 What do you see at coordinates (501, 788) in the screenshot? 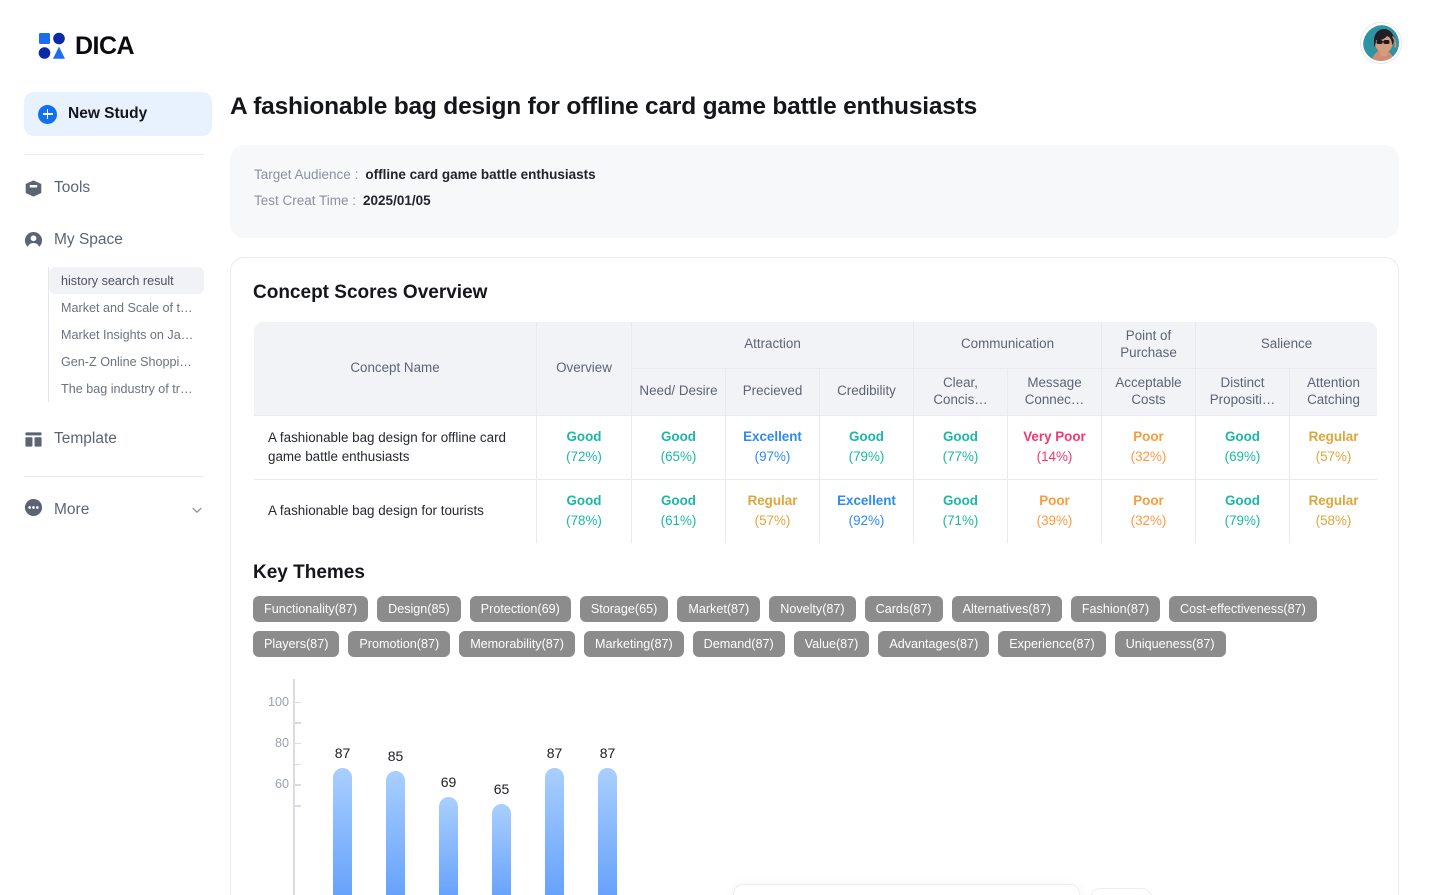
I see `chart-bar-value-label: 65` at bounding box center [501, 788].